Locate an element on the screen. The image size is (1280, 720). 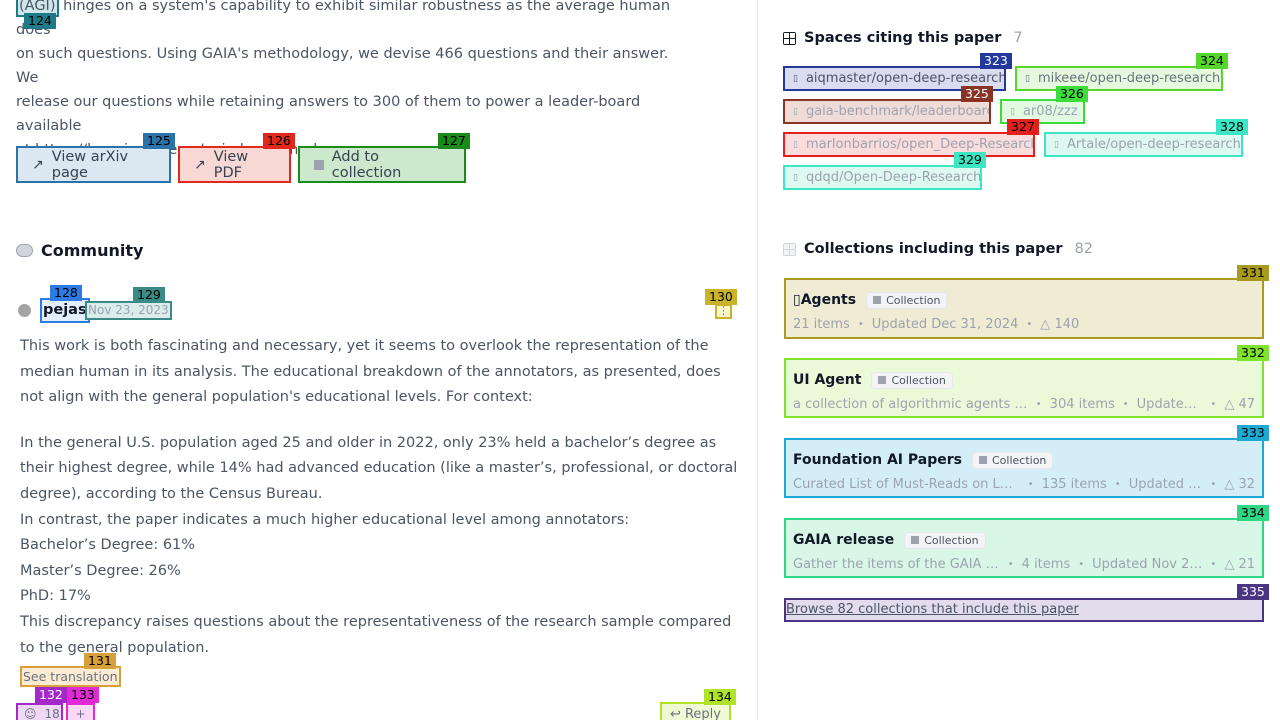
marker-tag: 132 is located at coordinates (51, 695).